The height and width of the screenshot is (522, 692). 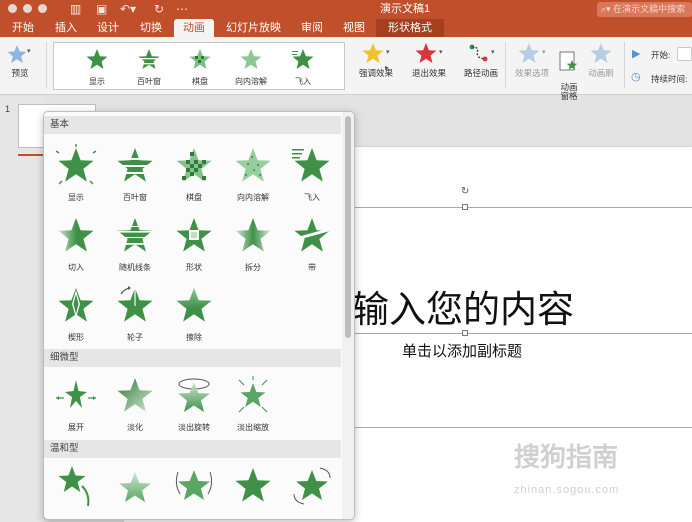 I want to click on start-label: 开始:, so click(x=661, y=55).